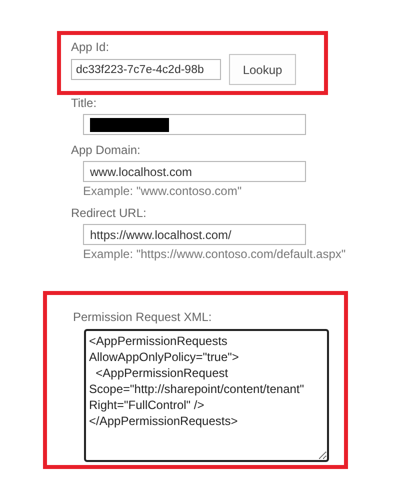 This screenshot has height=497, width=409. Describe the element at coordinates (194, 124) in the screenshot. I see `title-field` at that location.